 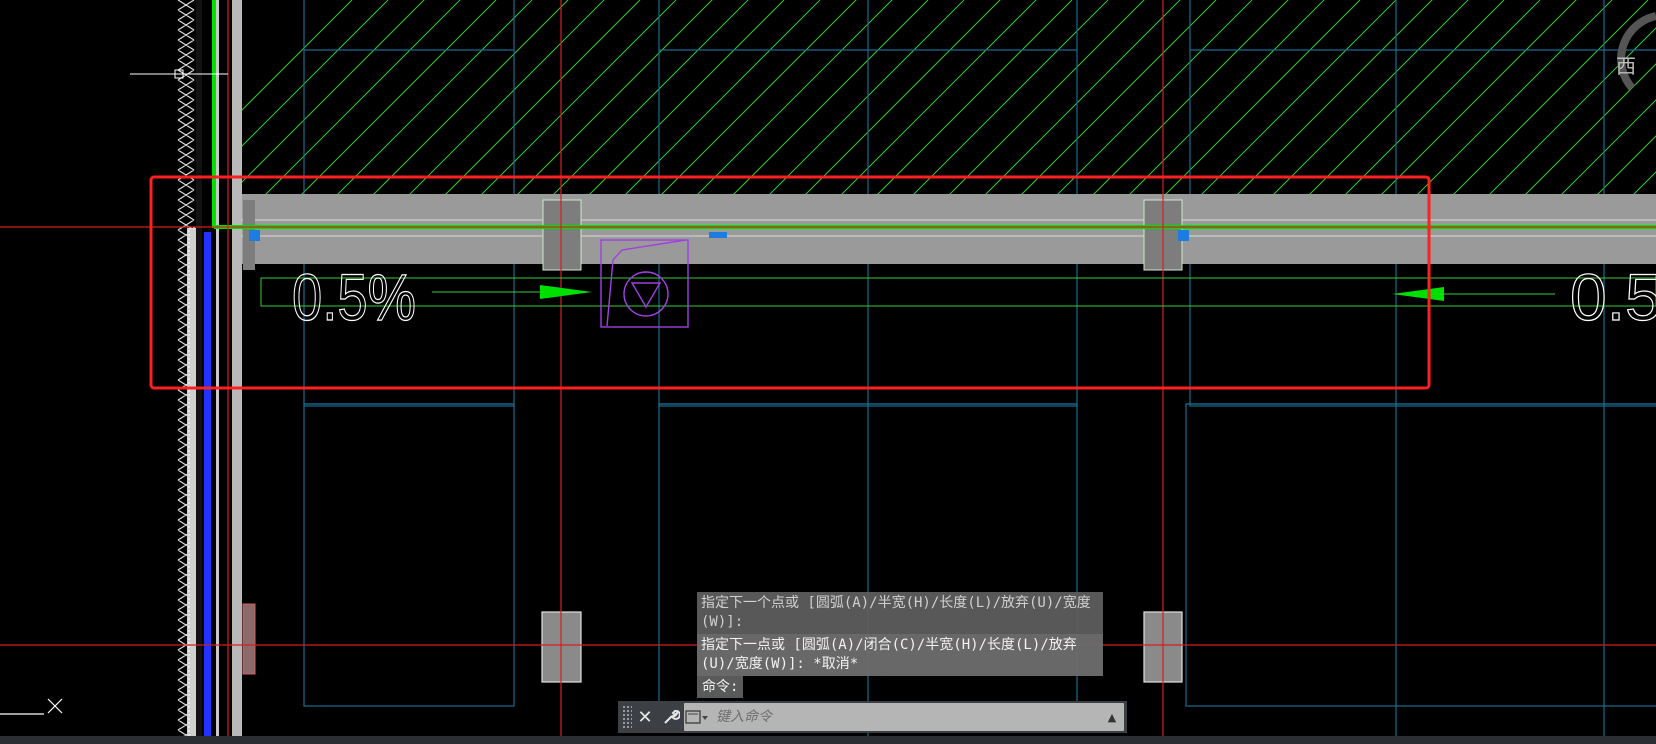 What do you see at coordinates (1626, 64) in the screenshot?
I see `viewcube-west-label: 西` at bounding box center [1626, 64].